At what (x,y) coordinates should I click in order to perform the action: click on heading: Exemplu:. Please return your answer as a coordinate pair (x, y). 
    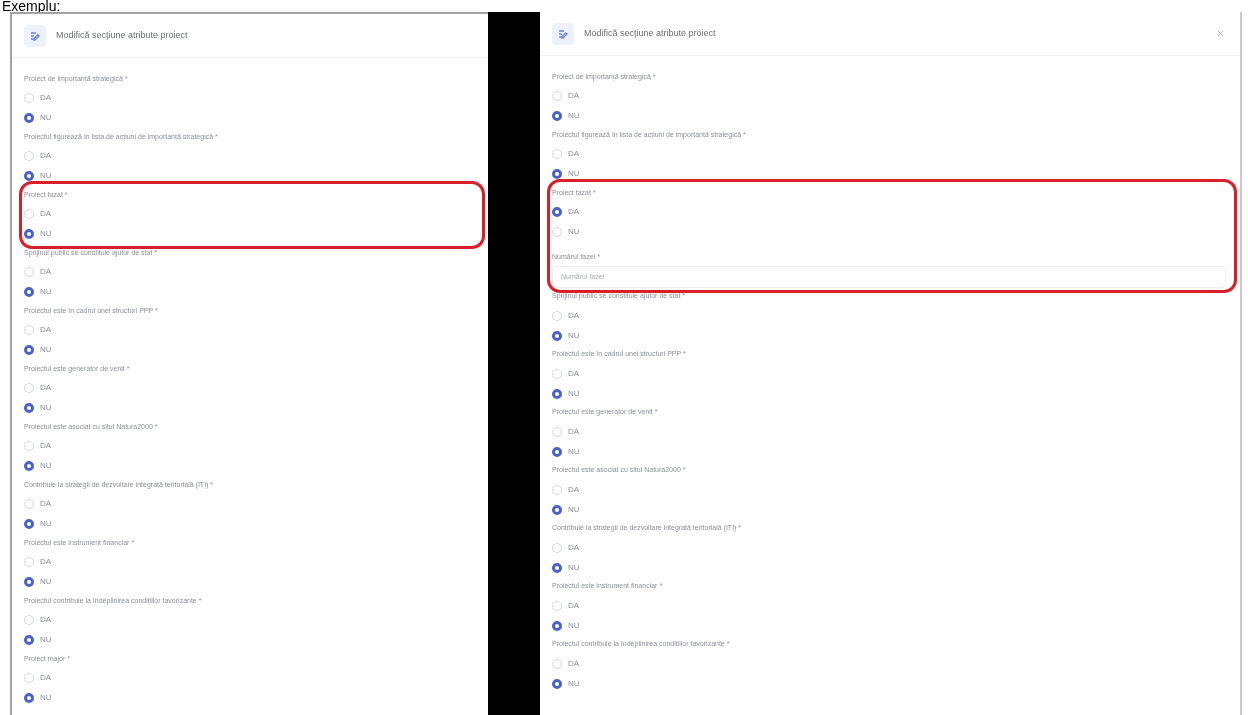
    Looking at the image, I should click on (31, 6).